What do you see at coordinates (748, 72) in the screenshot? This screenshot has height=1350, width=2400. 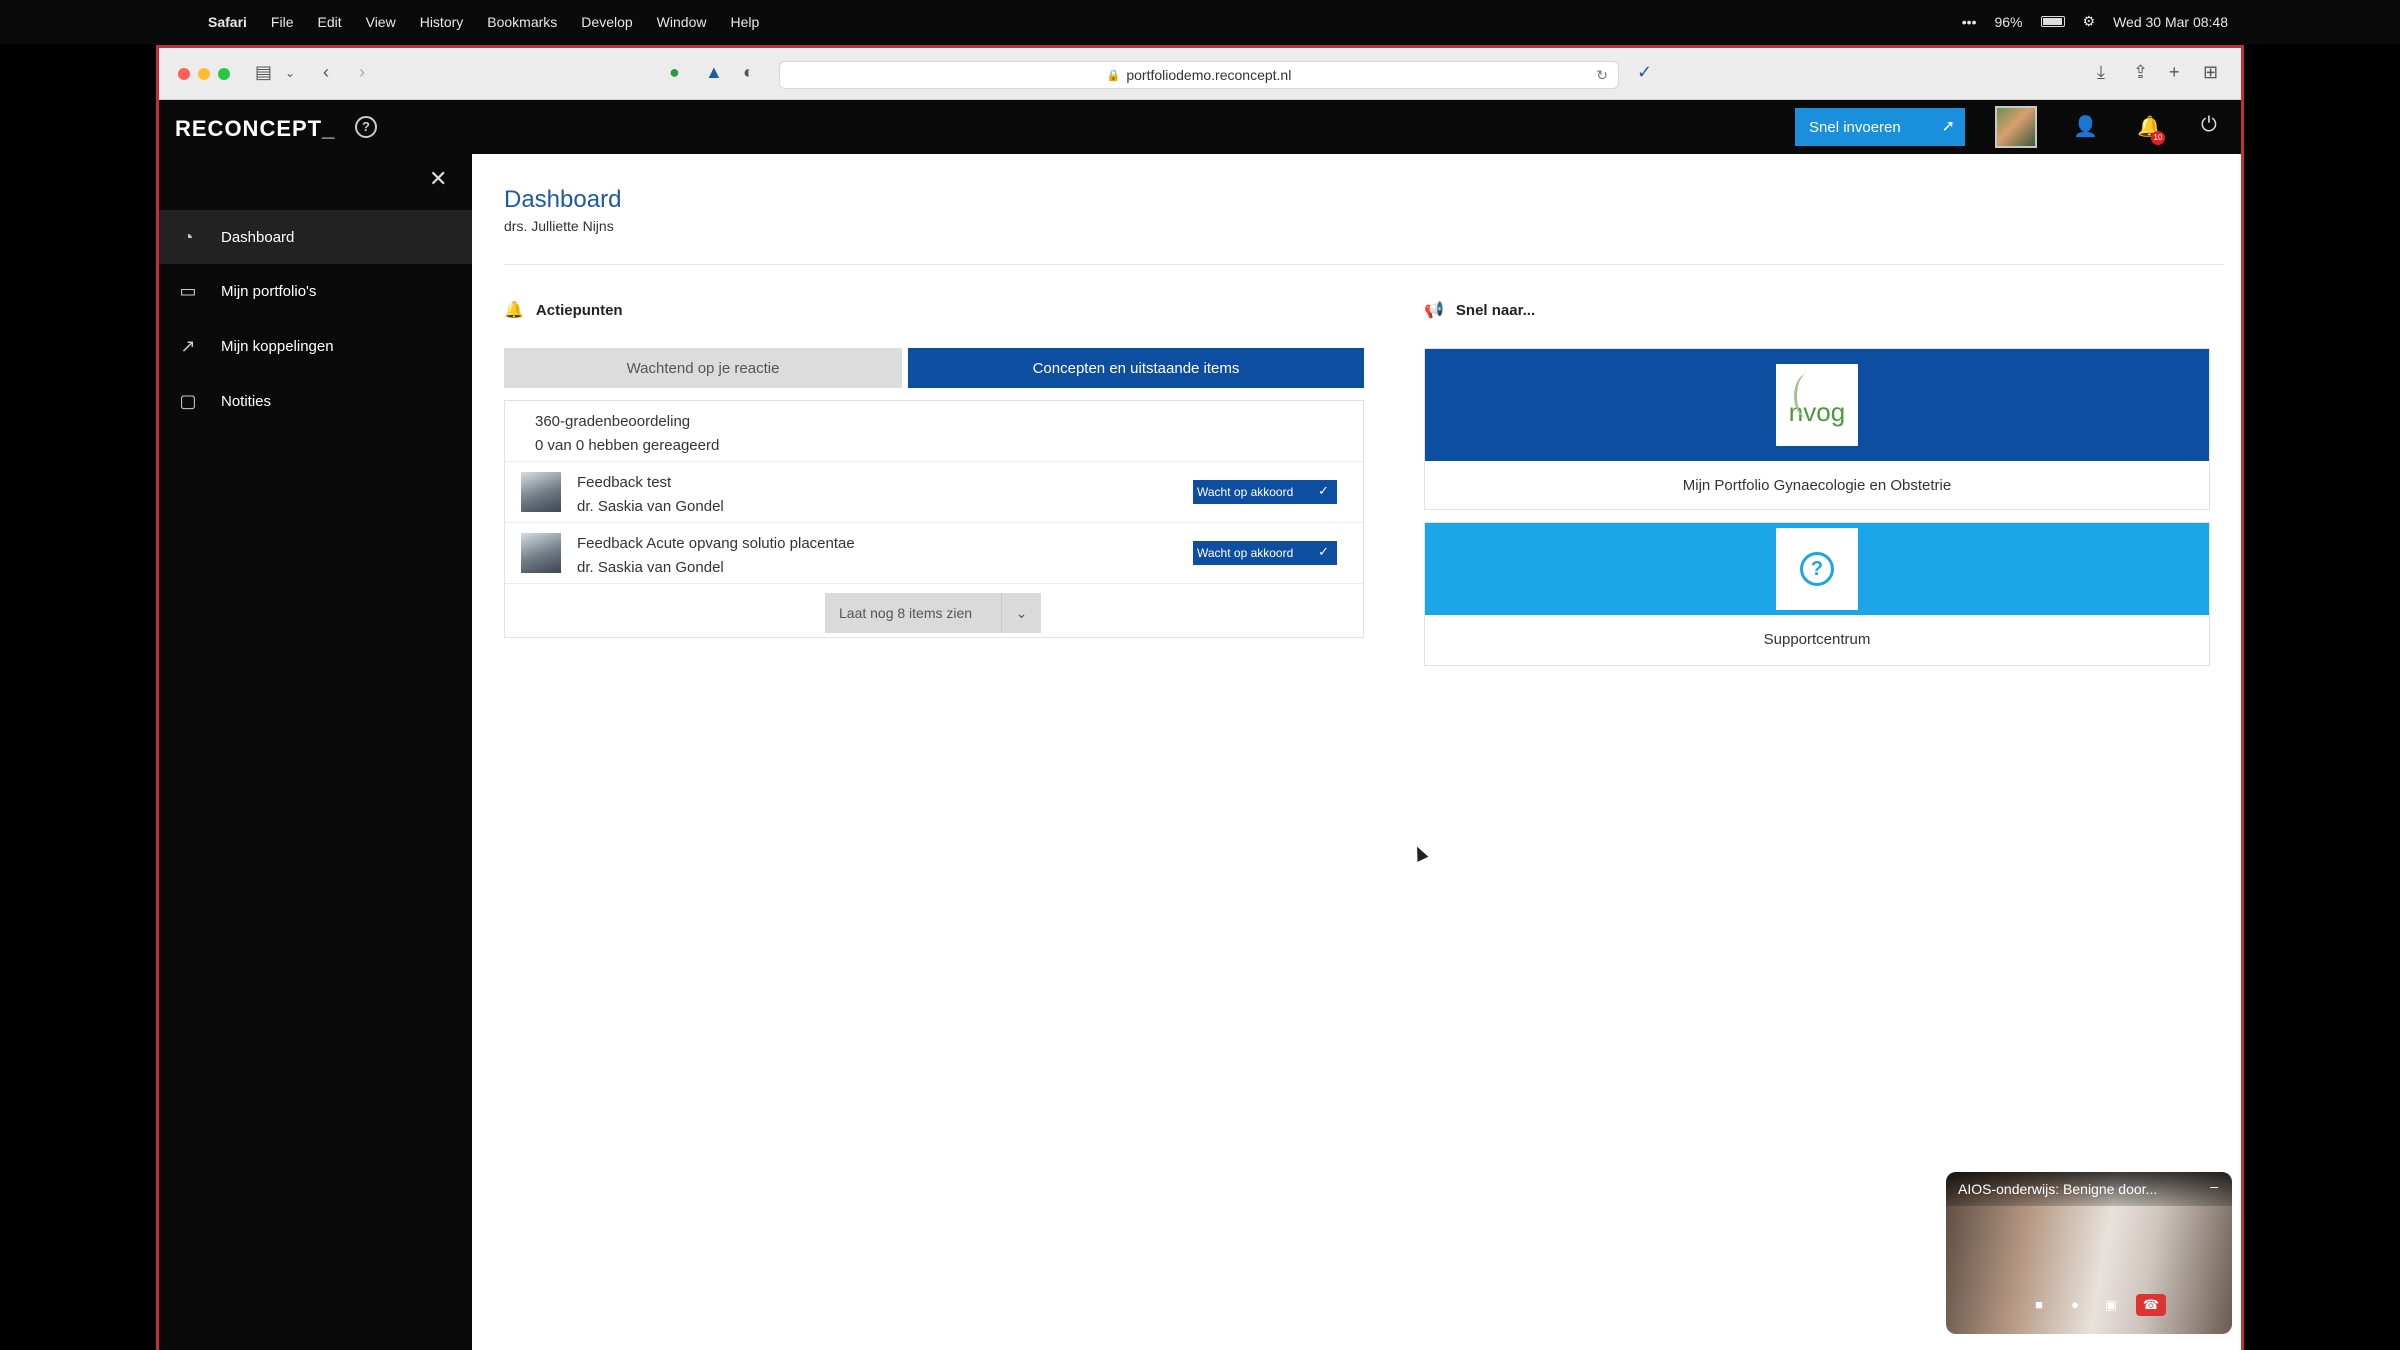 I see `extension-shield-icon: ◐` at bounding box center [748, 72].